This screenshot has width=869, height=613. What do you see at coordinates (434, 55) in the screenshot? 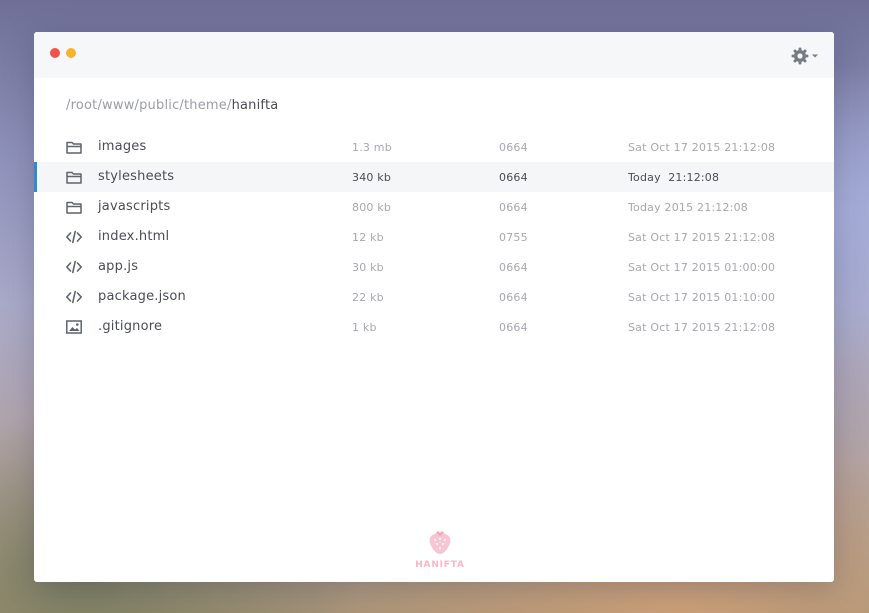
I see `title-bar` at bounding box center [434, 55].